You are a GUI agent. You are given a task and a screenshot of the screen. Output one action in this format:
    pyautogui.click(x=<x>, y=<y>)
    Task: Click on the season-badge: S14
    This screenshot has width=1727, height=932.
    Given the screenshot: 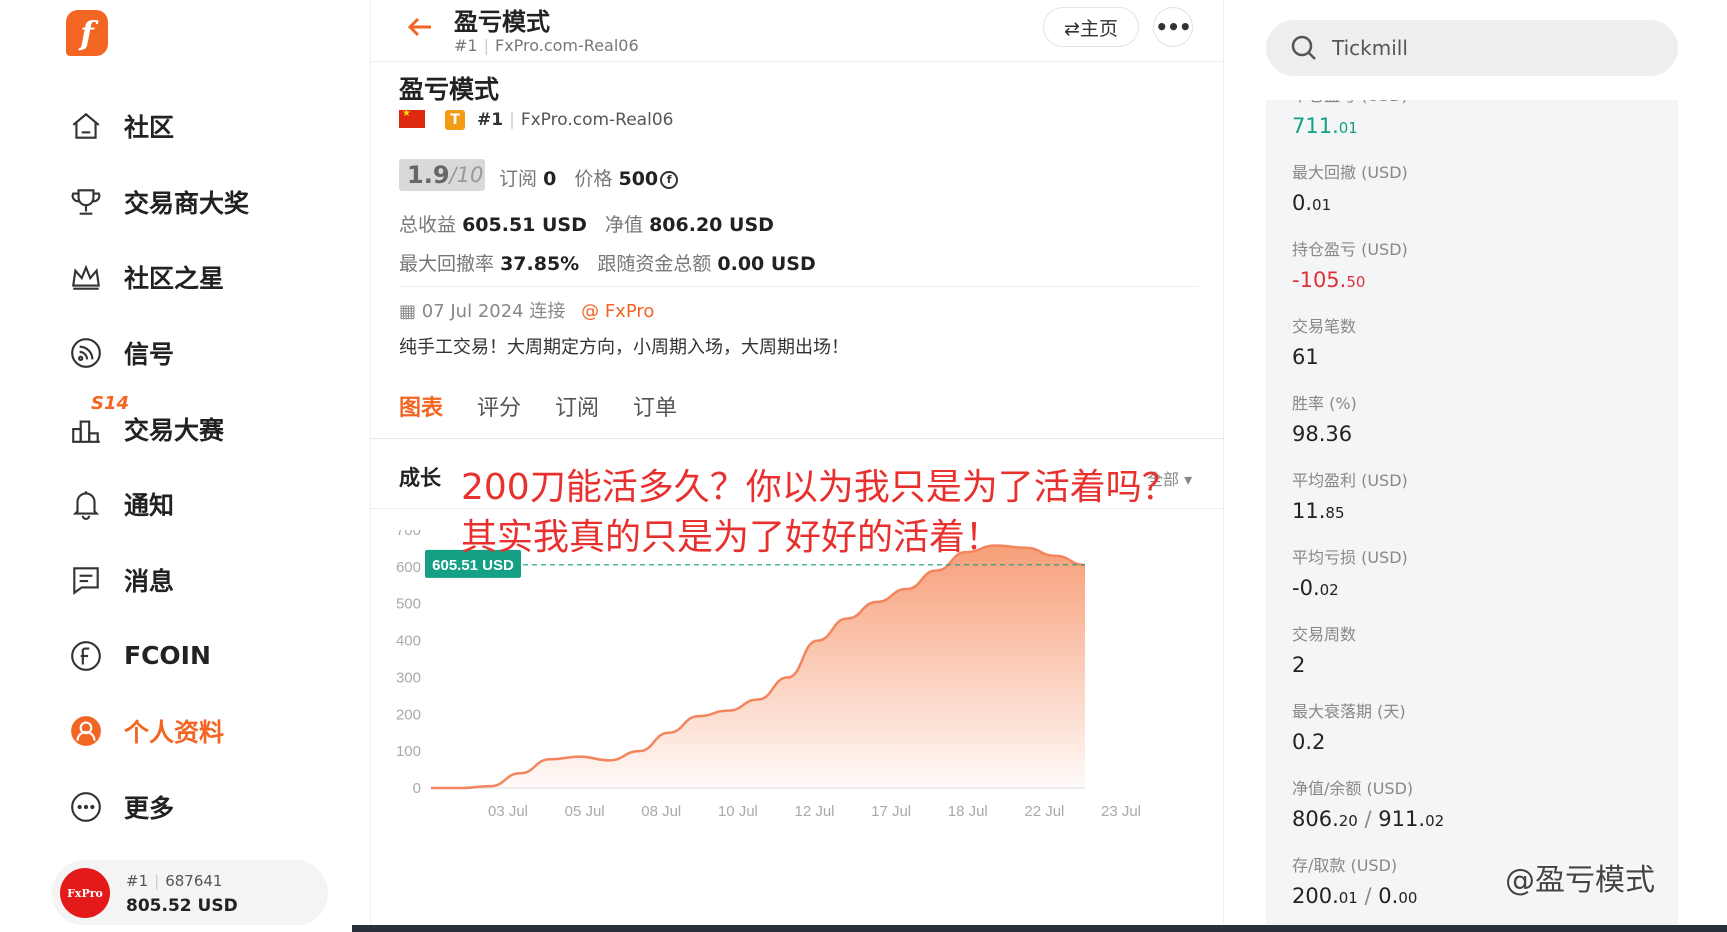 What is the action you would take?
    pyautogui.click(x=110, y=403)
    